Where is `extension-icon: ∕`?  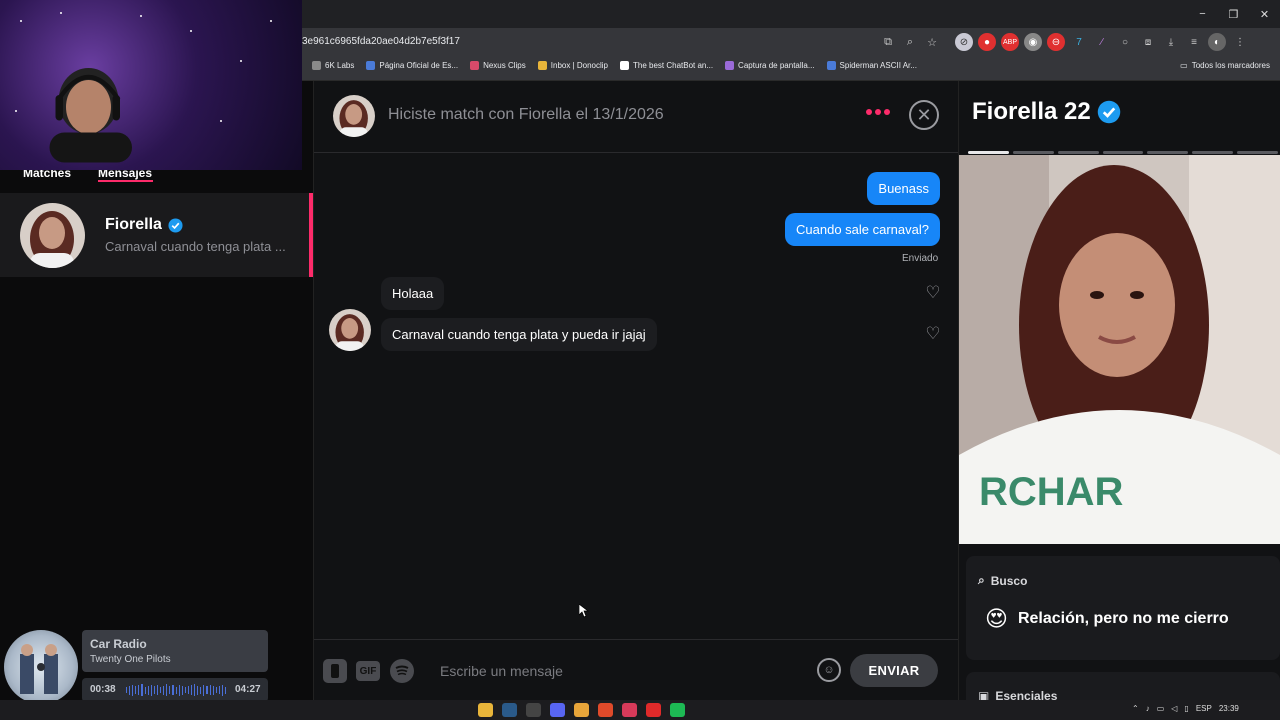 extension-icon: ∕ is located at coordinates (1102, 42).